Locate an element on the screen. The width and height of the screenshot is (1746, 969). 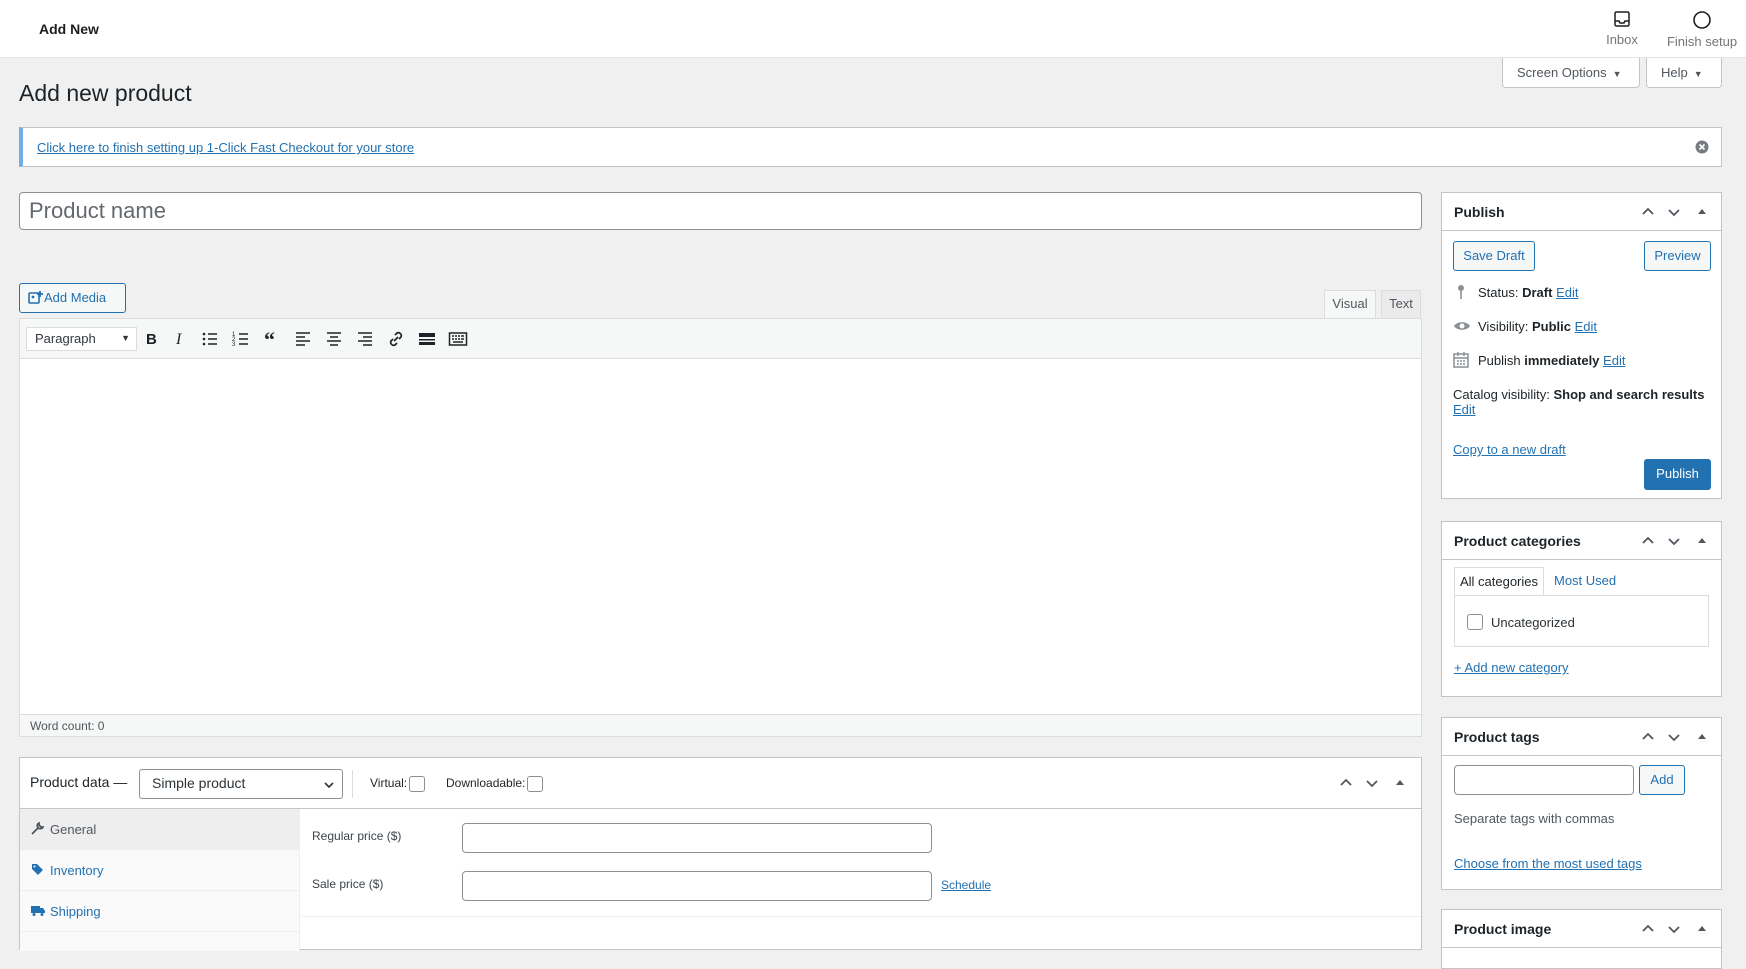
sale-price-input is located at coordinates (697, 886).